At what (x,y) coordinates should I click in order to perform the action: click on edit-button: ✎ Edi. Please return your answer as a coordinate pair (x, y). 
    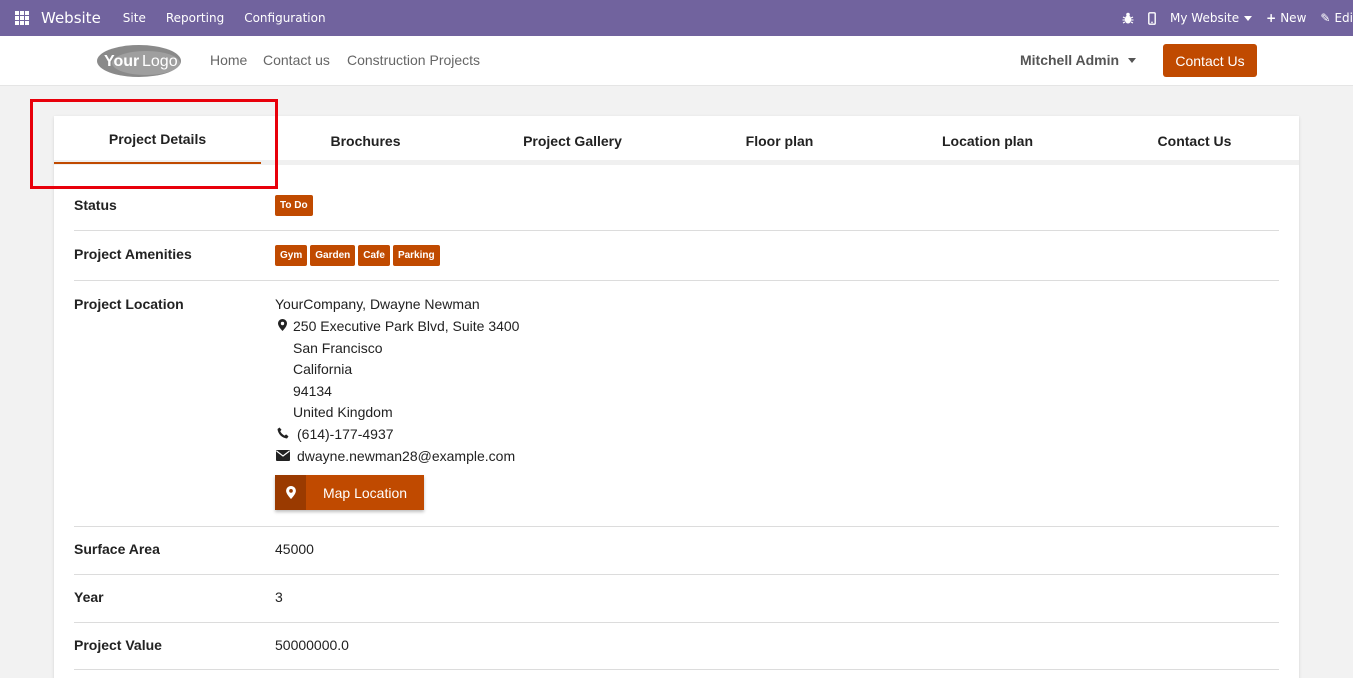
    Looking at the image, I should click on (1336, 18).